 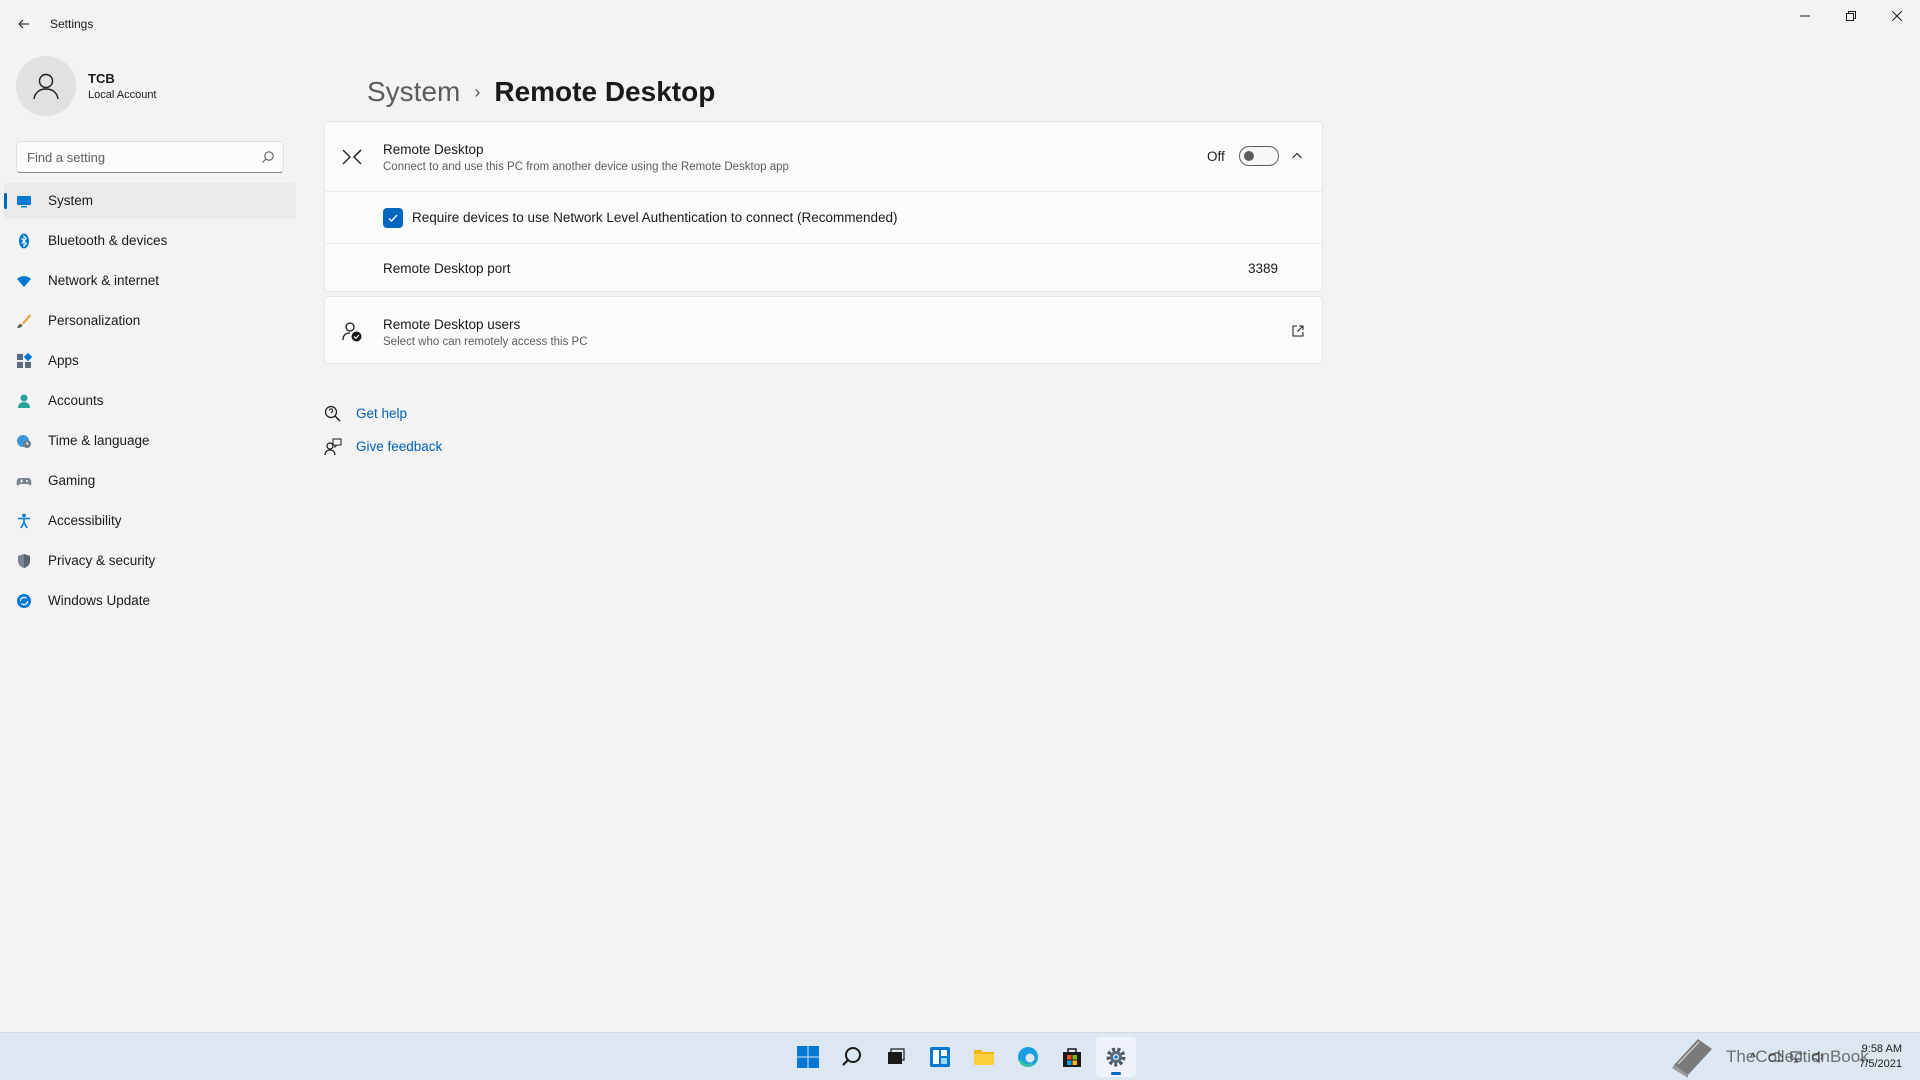 I want to click on taskbar-search-button, so click(x=852, y=1057).